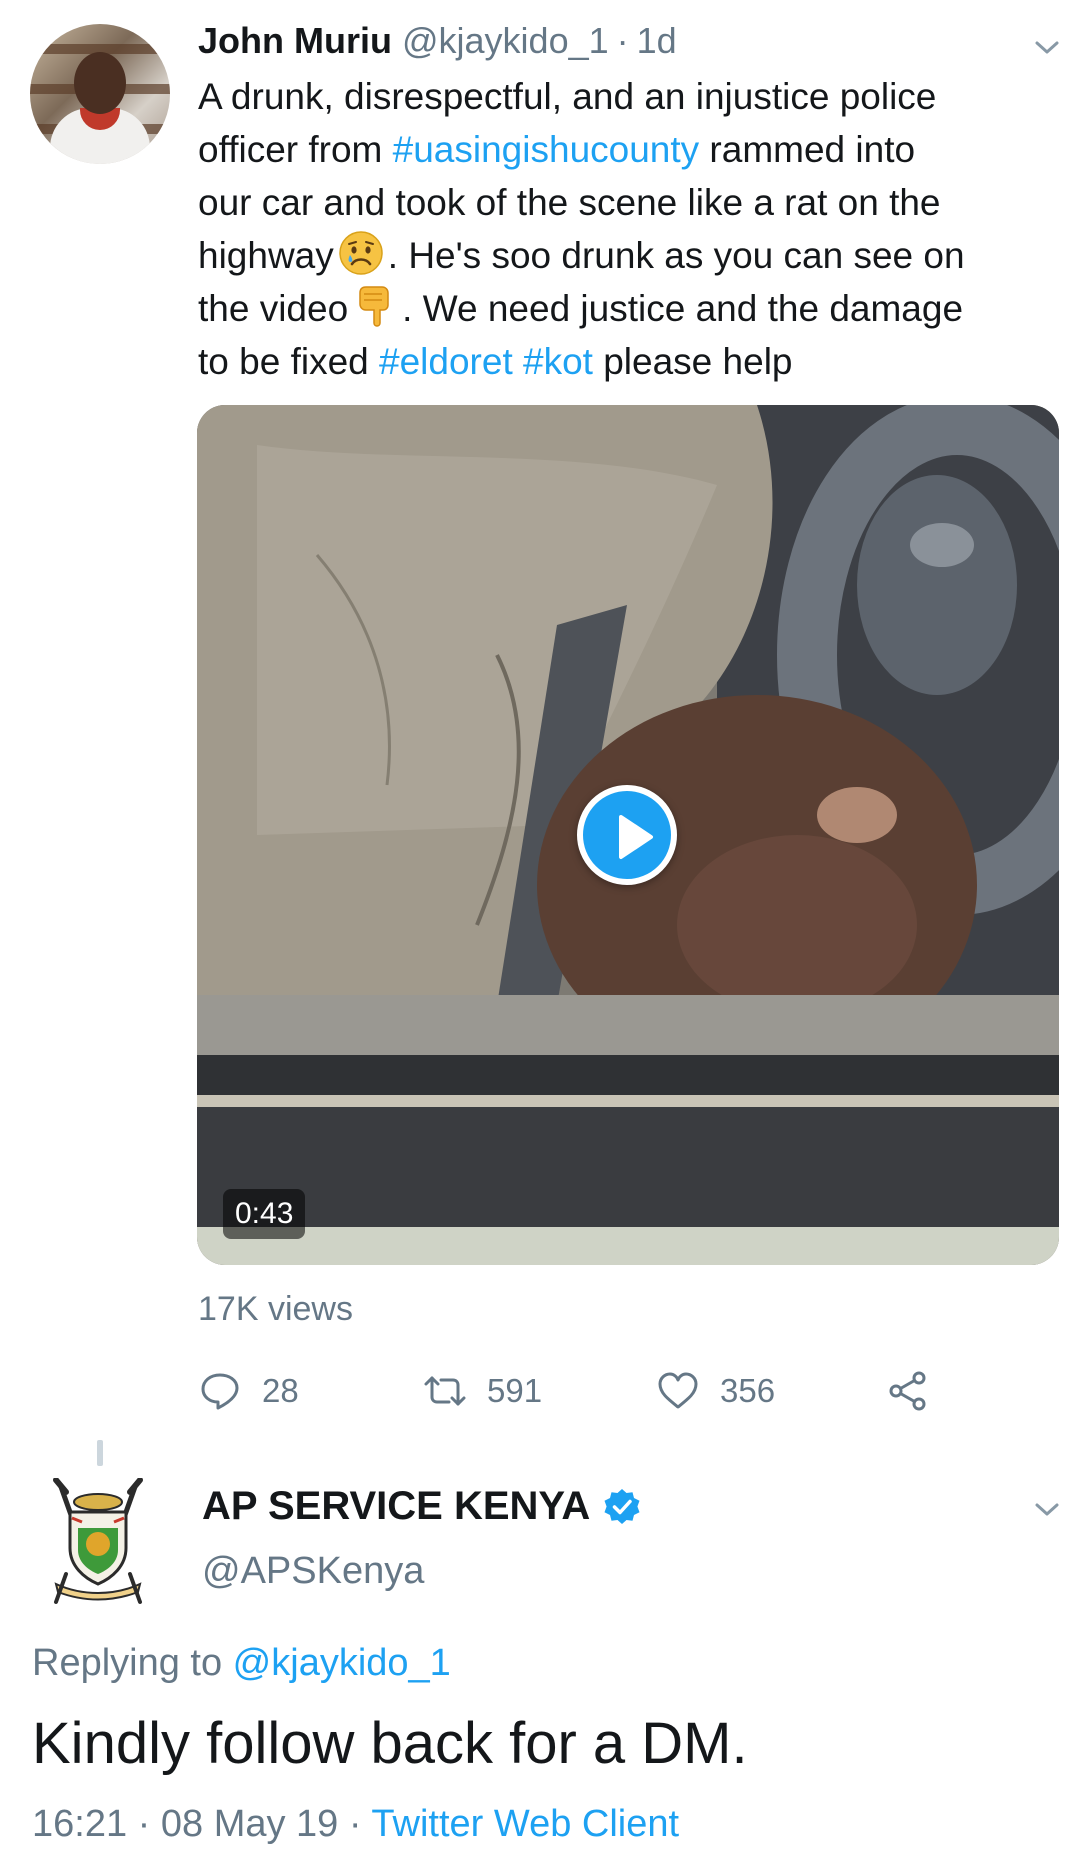 This screenshot has height=1857, width=1080. Describe the element at coordinates (80, 1824) in the screenshot. I see `reply-time: 16:21` at that location.